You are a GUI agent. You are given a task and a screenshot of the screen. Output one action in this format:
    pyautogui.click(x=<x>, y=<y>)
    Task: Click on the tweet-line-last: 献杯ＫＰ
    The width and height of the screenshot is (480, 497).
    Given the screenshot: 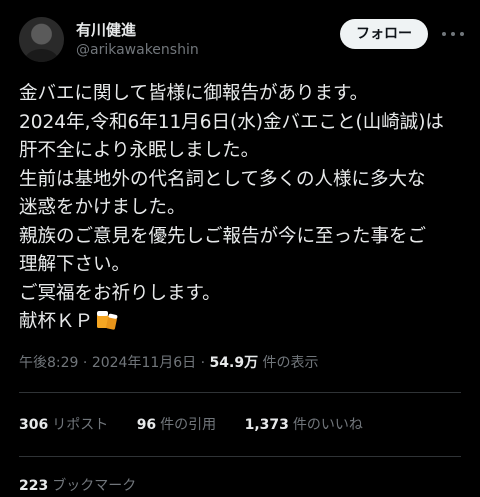 What is the action you would take?
    pyautogui.click(x=245, y=322)
    